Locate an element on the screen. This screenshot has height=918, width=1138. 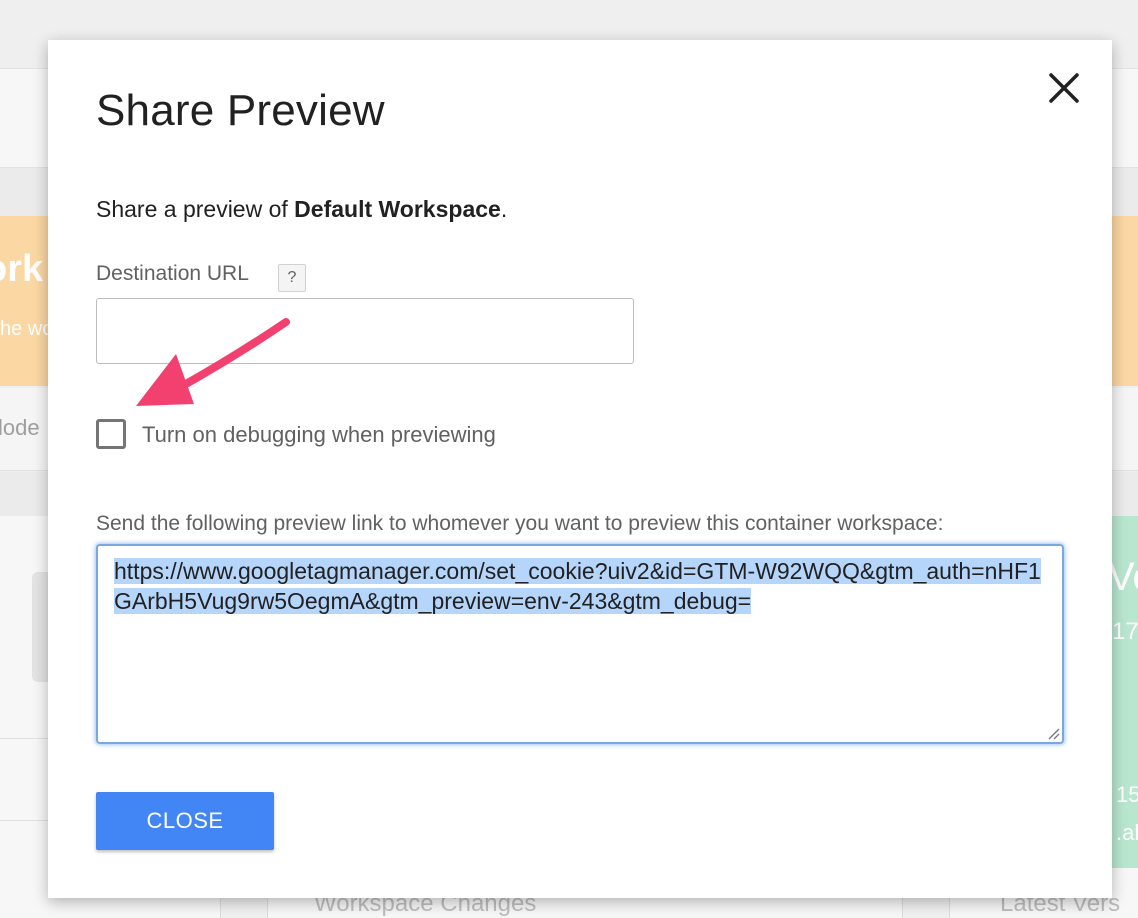
background-version-text: .ah is located at coordinates (1127, 832).